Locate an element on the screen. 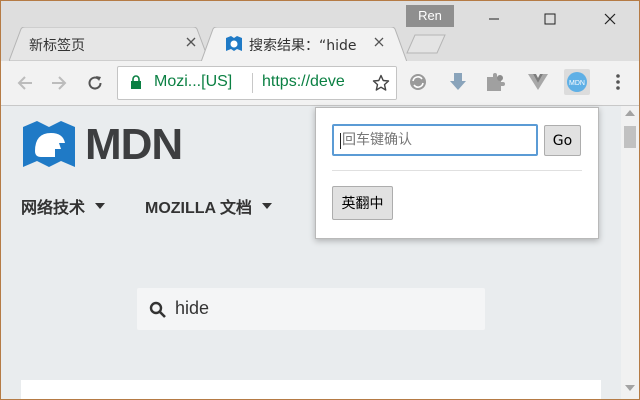 This screenshot has width=640, height=400. mdn-favicon-icon is located at coordinates (234, 43).